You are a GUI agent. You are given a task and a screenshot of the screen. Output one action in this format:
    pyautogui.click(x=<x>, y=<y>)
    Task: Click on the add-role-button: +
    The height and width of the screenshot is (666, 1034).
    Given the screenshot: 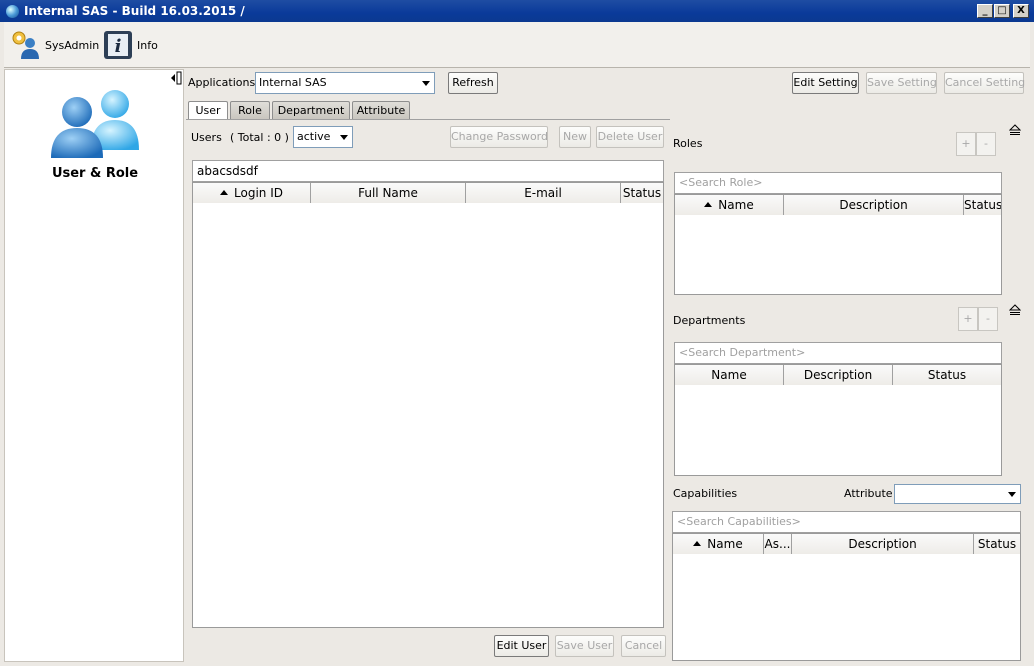 What is the action you would take?
    pyautogui.click(x=966, y=144)
    